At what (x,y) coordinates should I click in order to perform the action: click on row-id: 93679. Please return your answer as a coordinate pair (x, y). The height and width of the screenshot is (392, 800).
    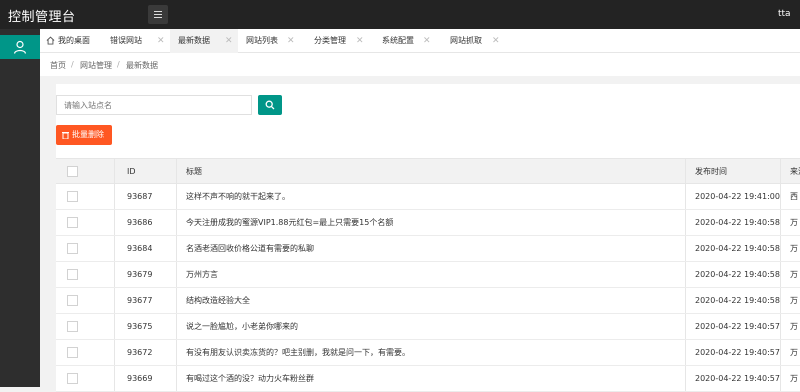
    Looking at the image, I should click on (140, 274).